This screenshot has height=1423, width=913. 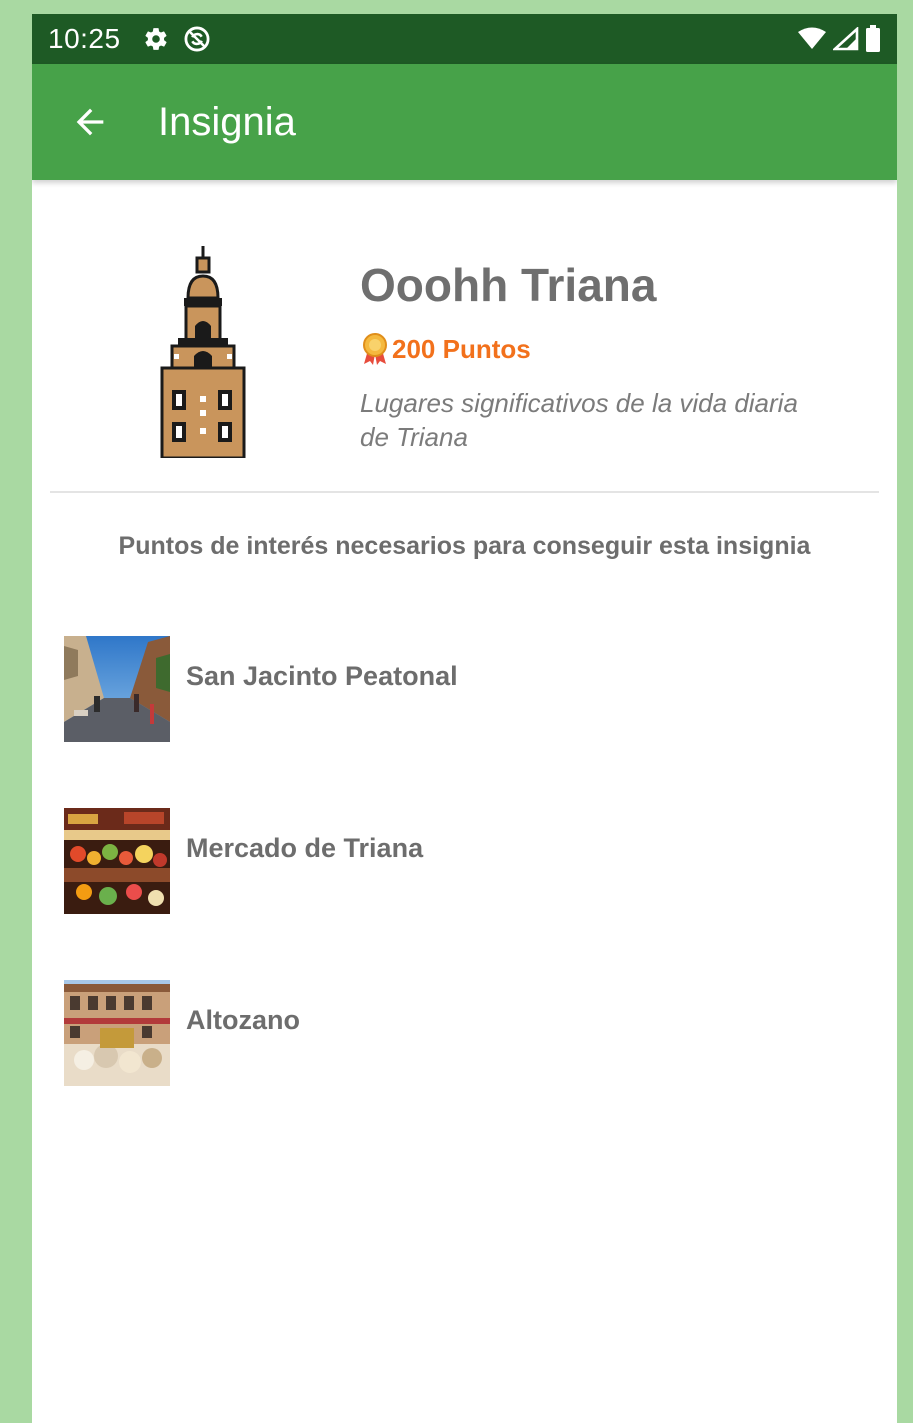 I want to click on poi-item-san-jacinto: San Jacinto Peatonal, so click(x=464, y=689).